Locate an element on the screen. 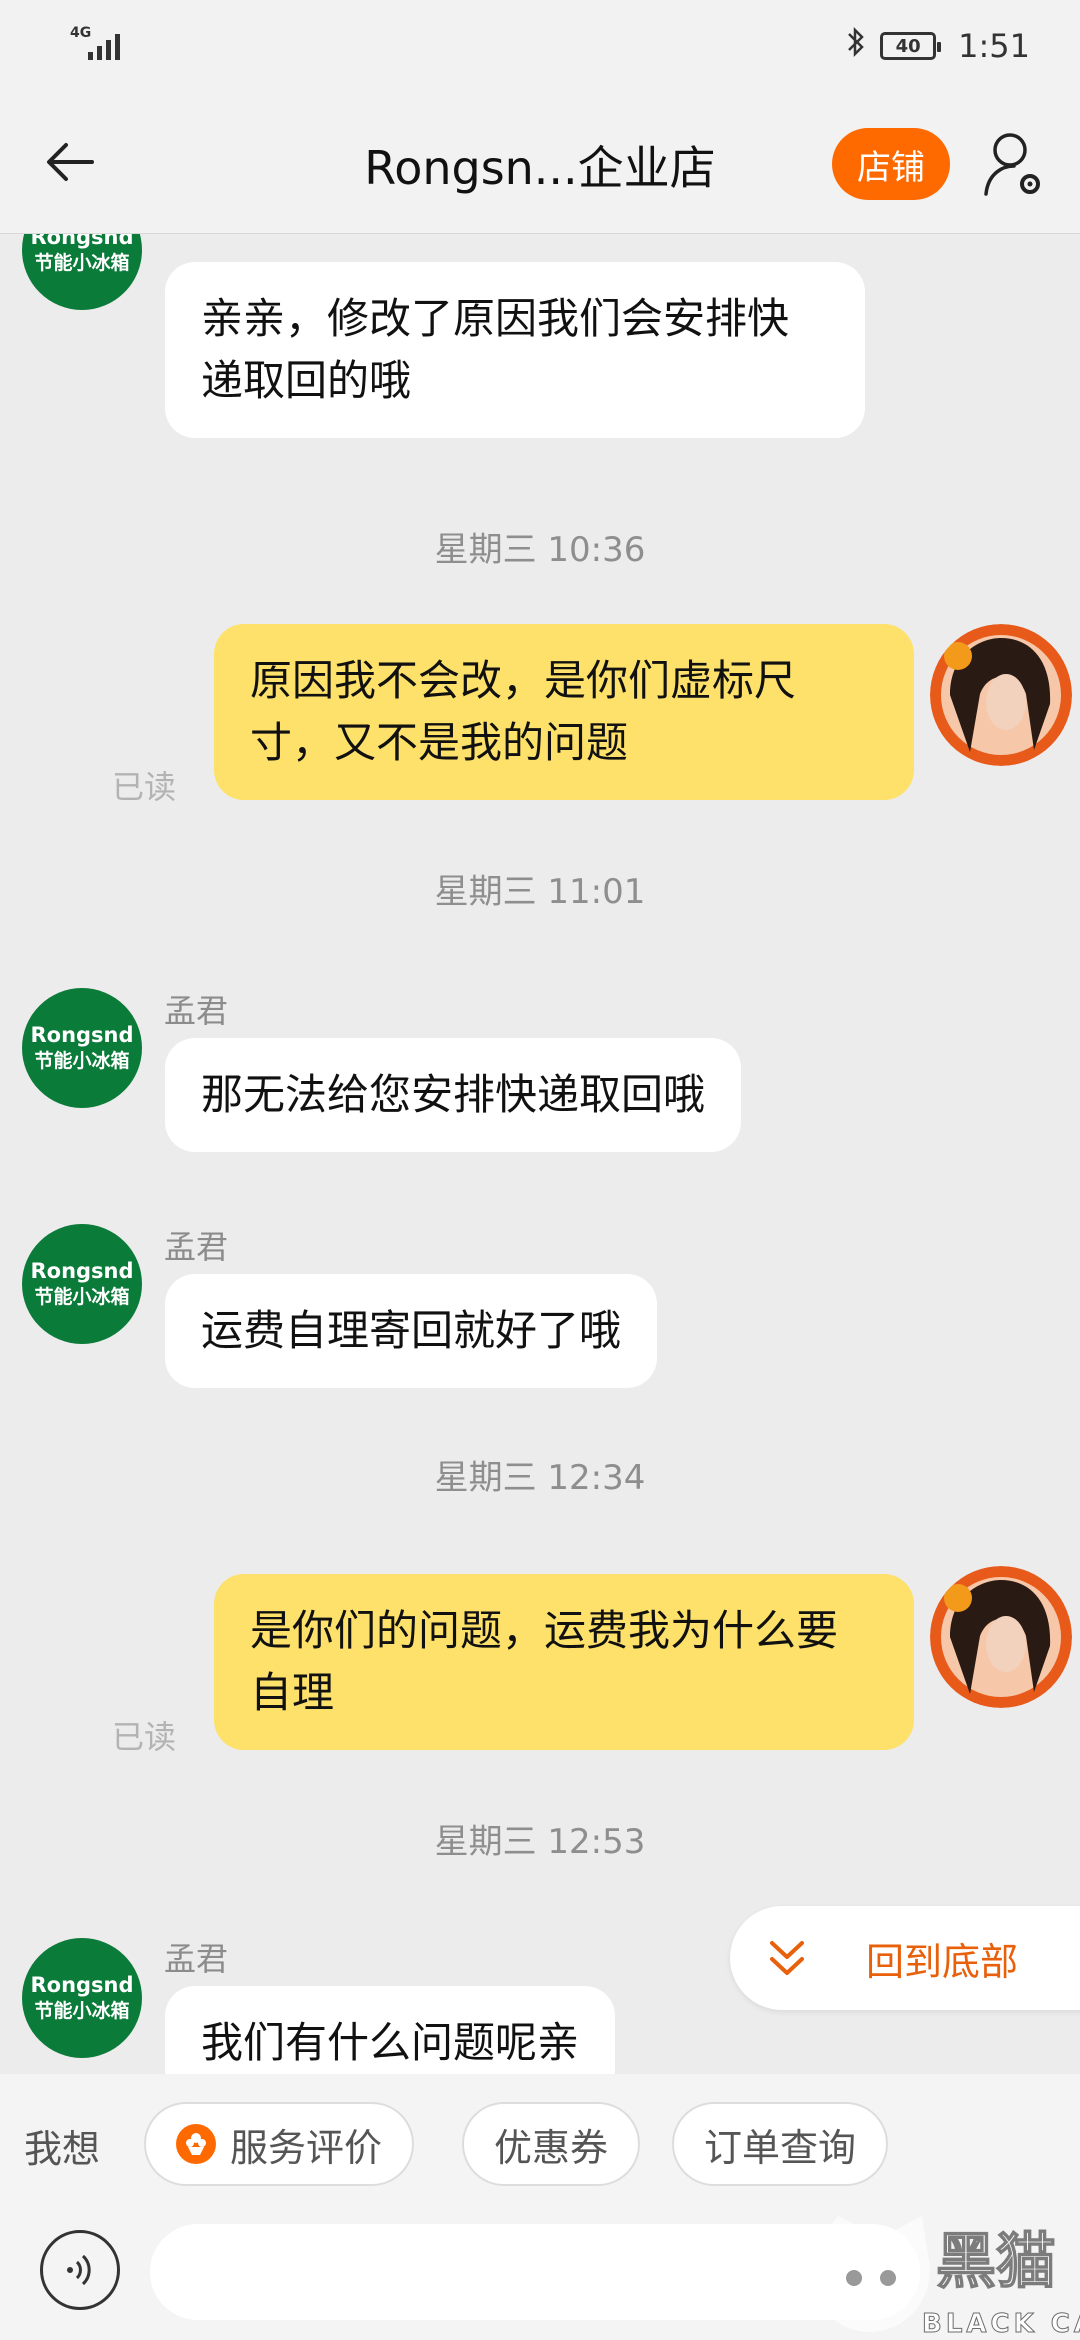 This screenshot has width=1080, height=2340. voice-icon is located at coordinates (79, 2270).